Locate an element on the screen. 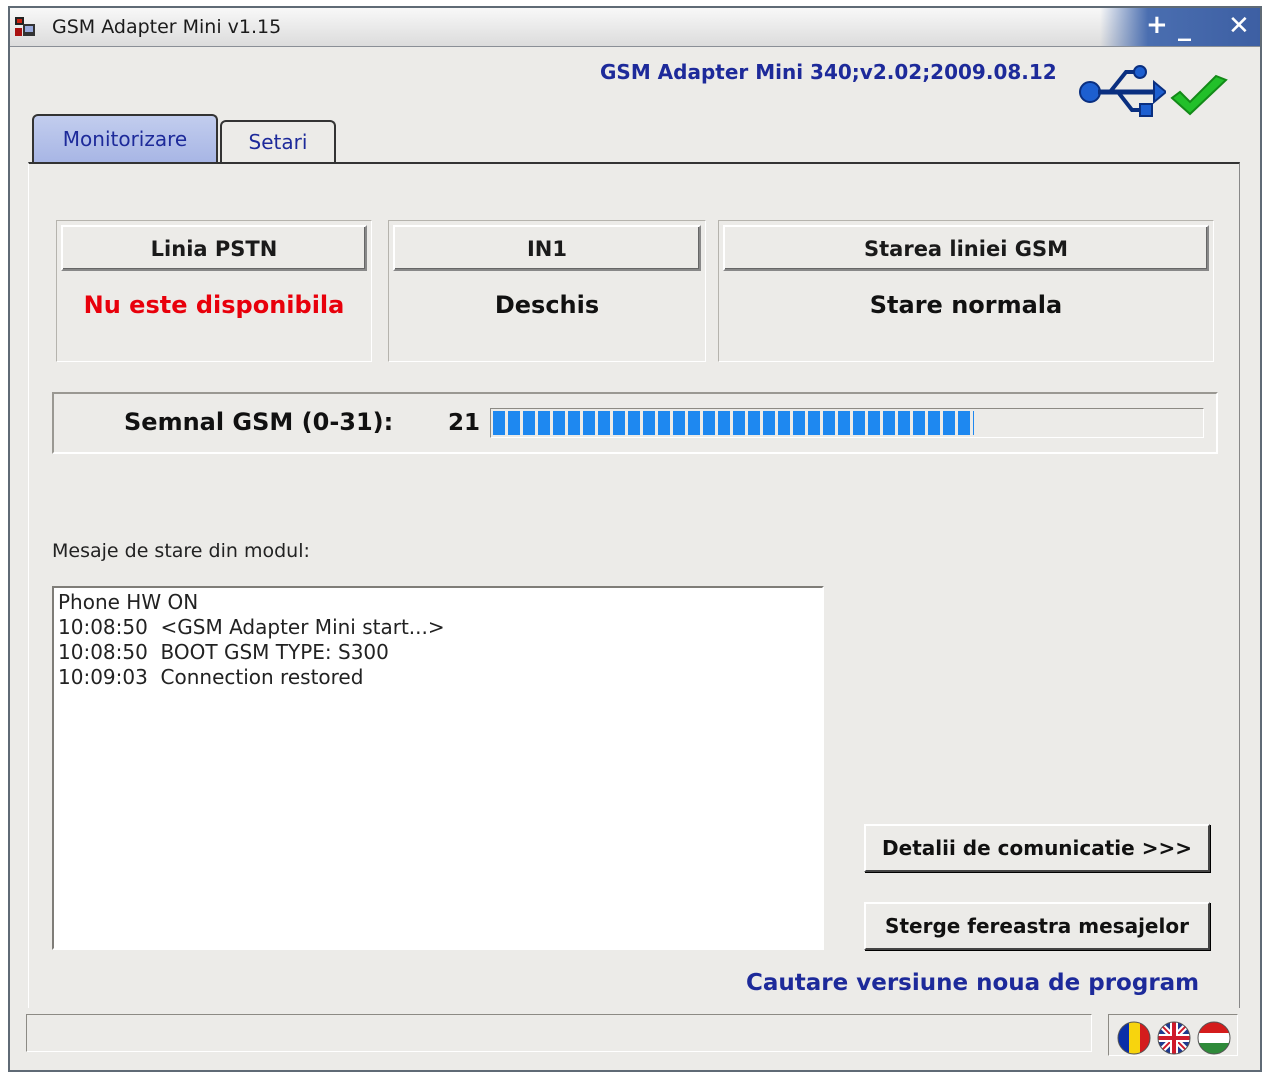 The image size is (1267, 1074). messages-label: Mesaje de stare din modul: is located at coordinates (181, 551).